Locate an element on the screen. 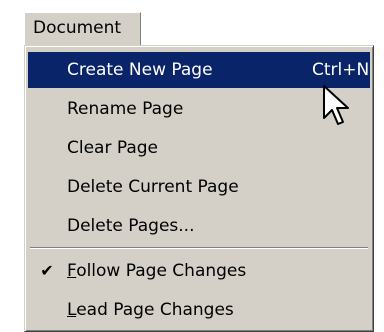 Image resolution: width=384 pixels, height=332 pixels. menu-item-label: Lead Page Changes is located at coordinates (150, 310).